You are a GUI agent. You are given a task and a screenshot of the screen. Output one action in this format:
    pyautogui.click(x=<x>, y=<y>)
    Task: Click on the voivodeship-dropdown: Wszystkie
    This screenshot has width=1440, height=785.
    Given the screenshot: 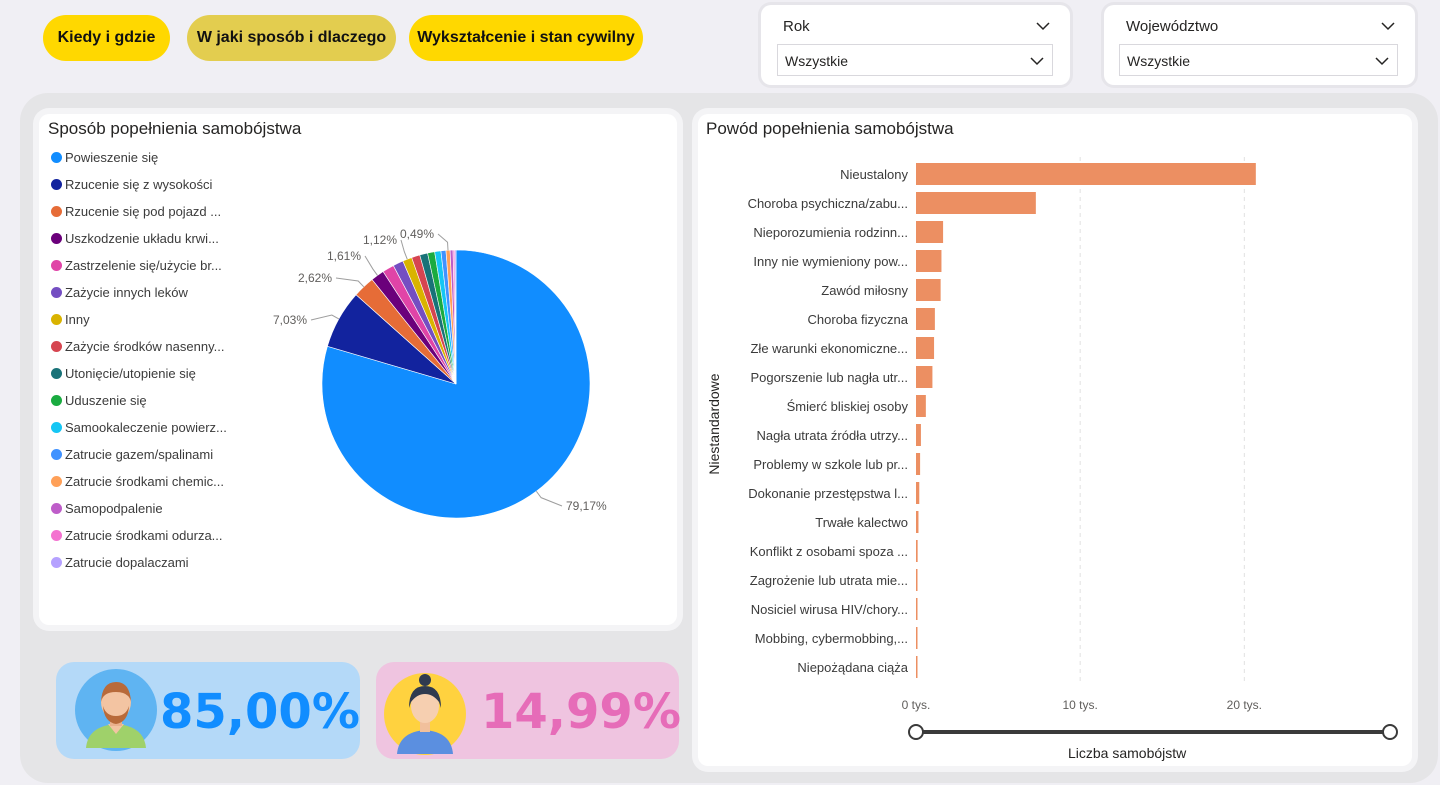 What is the action you would take?
    pyautogui.click(x=1258, y=60)
    